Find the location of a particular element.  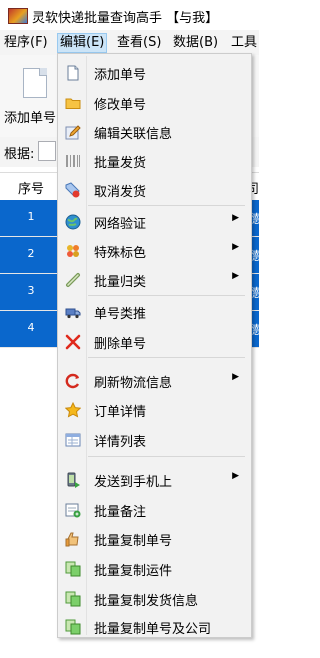

menu-item-label: 取消发货 is located at coordinates (120, 192).